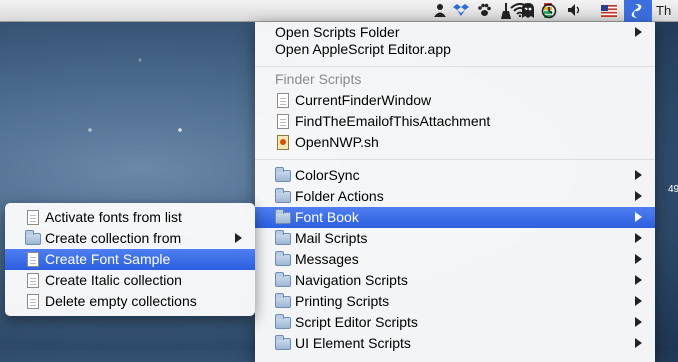  I want to click on submenu-item-create-italic-collection: Create Italic collection, so click(130, 280).